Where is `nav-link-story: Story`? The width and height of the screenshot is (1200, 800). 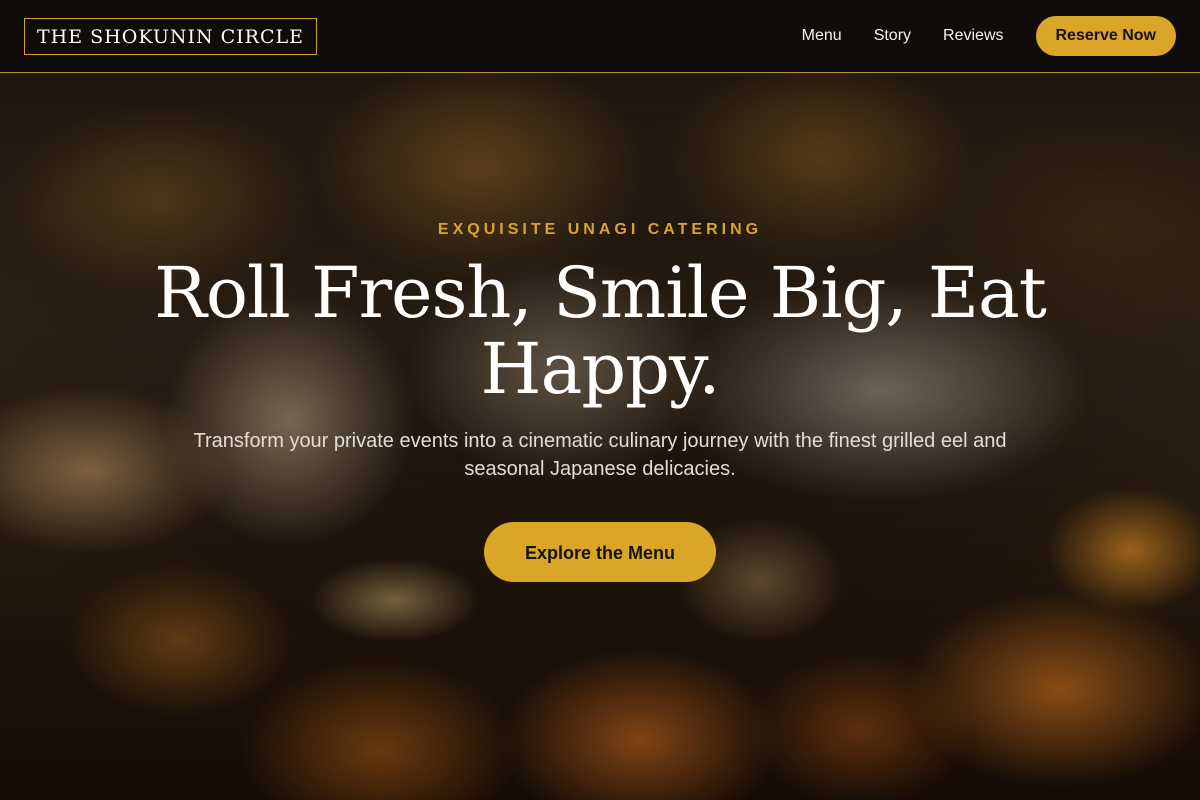
nav-link-story: Story is located at coordinates (892, 36).